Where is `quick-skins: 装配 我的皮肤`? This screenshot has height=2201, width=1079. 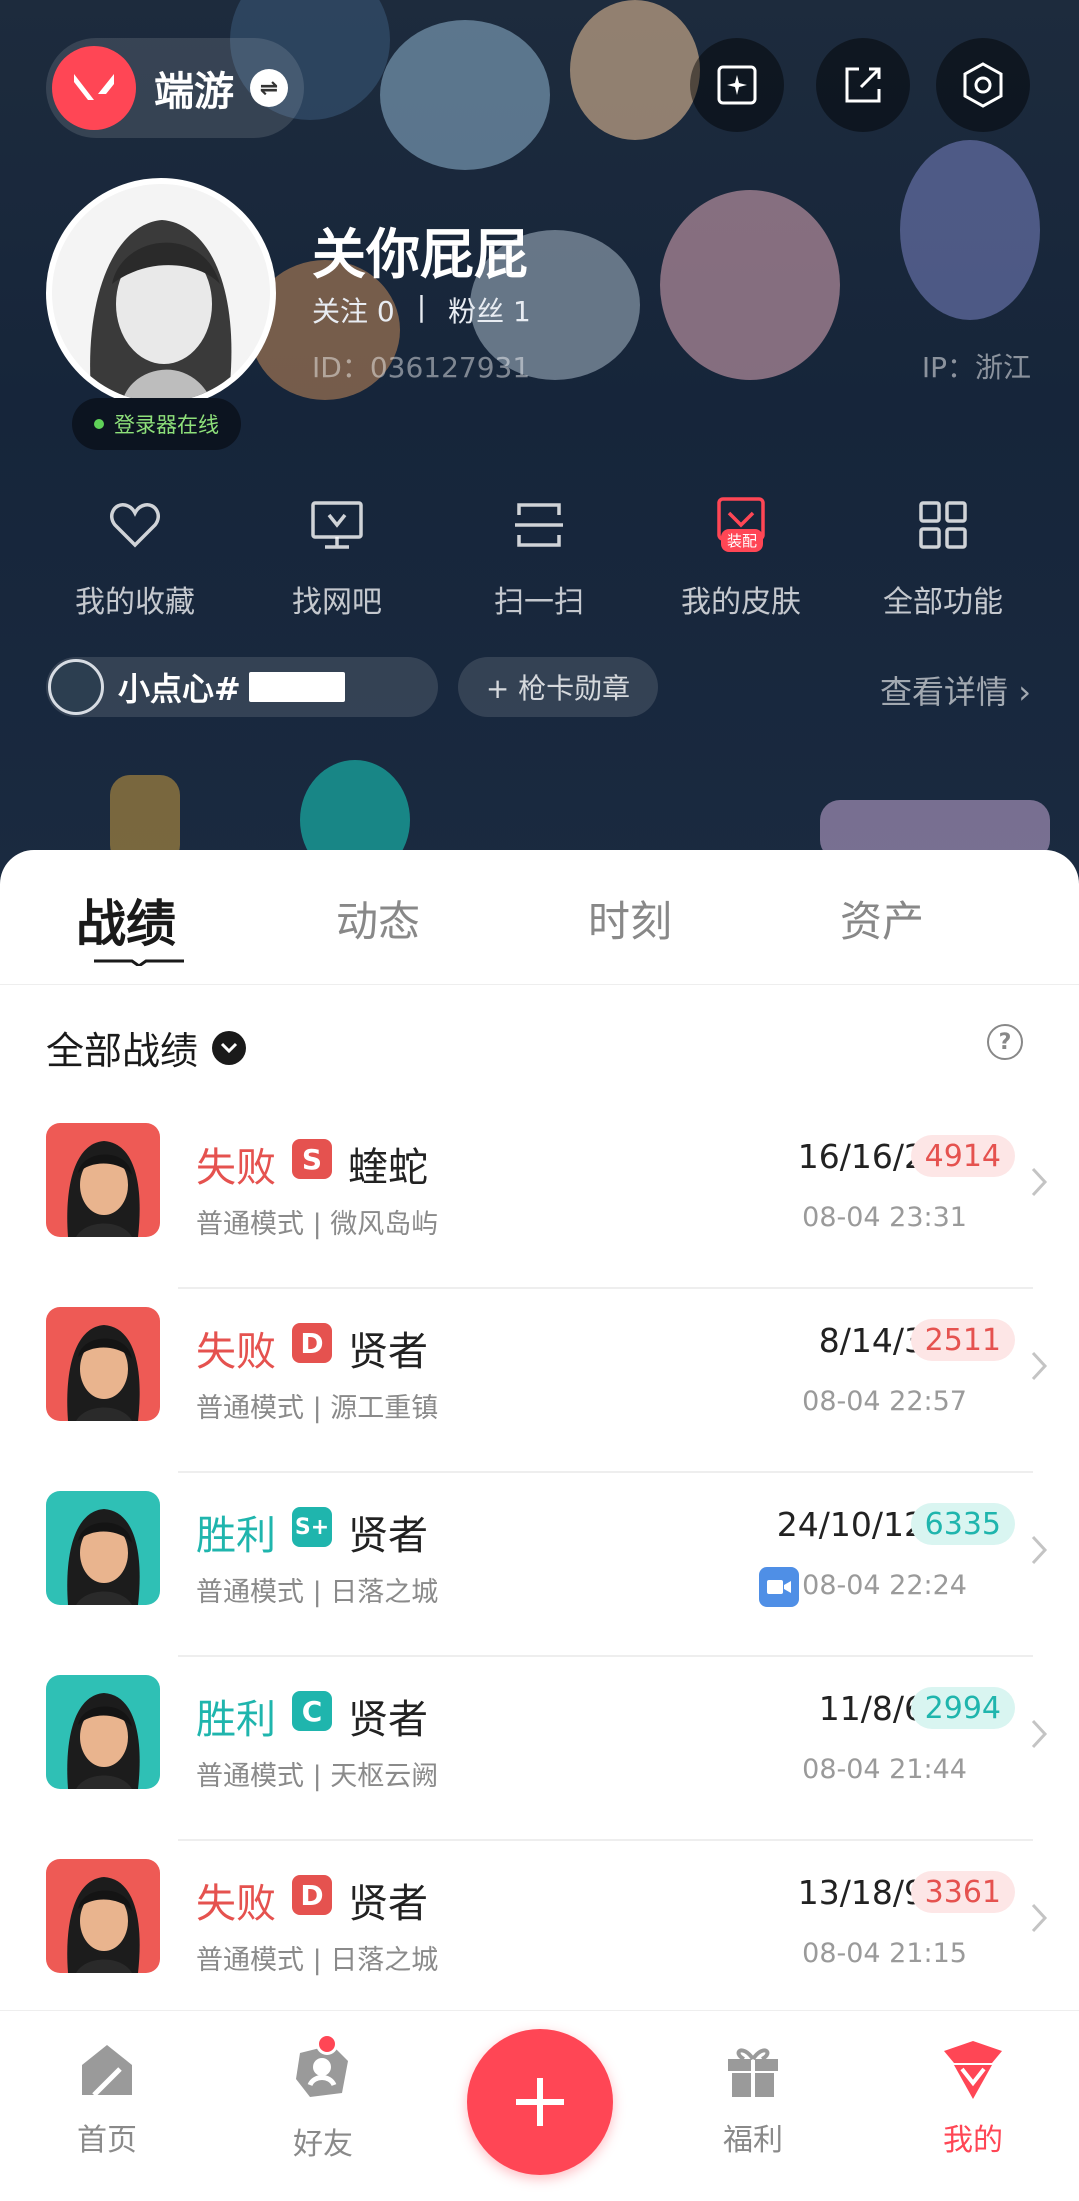
quick-skins: 装配 我的皮肤 is located at coordinates (741, 558).